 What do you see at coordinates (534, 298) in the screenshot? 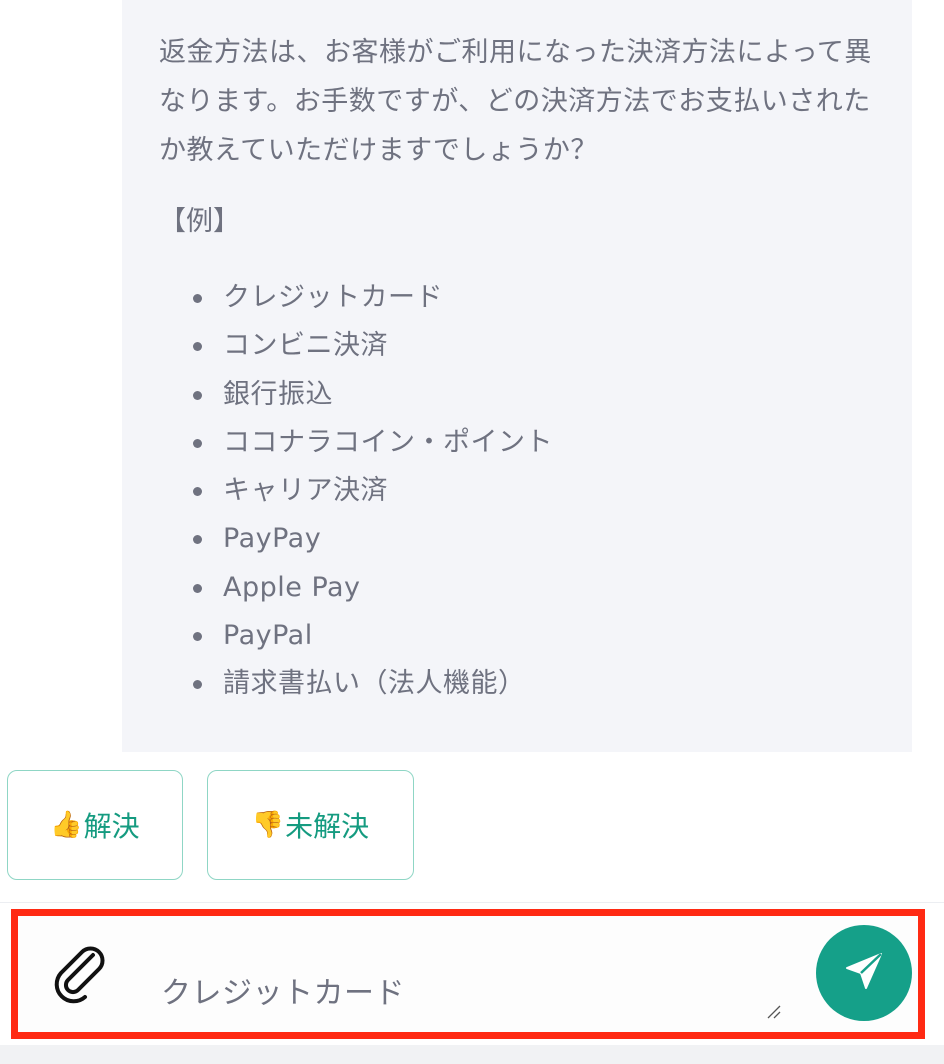
I see `list-item: クレジットカード` at bounding box center [534, 298].